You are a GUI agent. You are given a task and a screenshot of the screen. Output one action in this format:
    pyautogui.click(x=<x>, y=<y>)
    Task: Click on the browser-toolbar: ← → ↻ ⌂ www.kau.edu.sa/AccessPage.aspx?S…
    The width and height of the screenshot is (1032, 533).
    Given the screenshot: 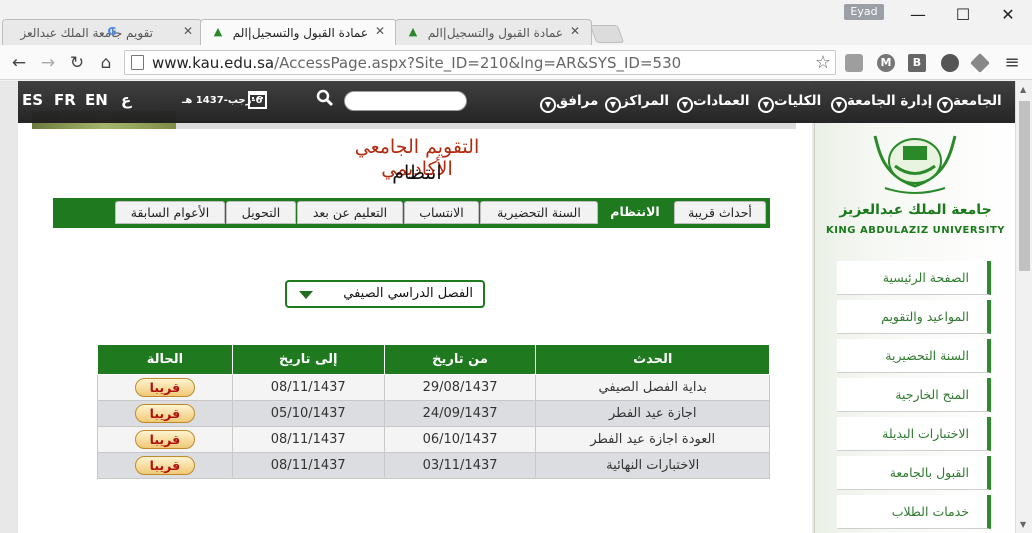 What is the action you would take?
    pyautogui.click(x=516, y=62)
    